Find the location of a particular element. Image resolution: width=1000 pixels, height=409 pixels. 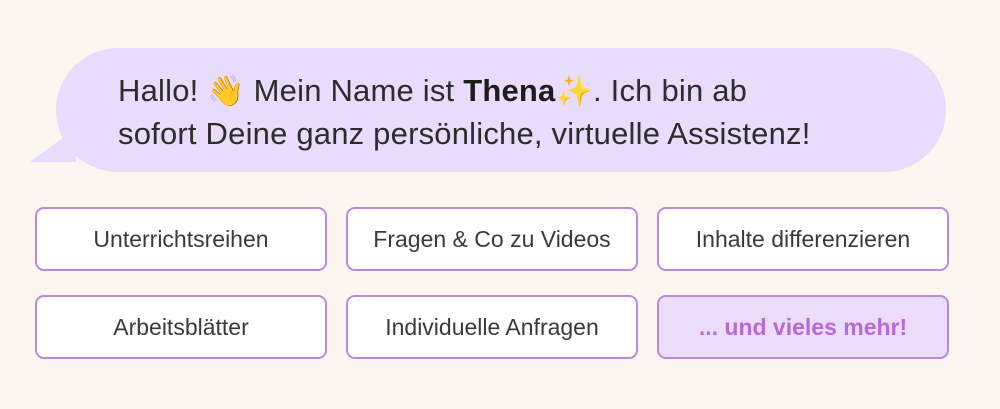

assistant-name: Thena is located at coordinates (509, 90).